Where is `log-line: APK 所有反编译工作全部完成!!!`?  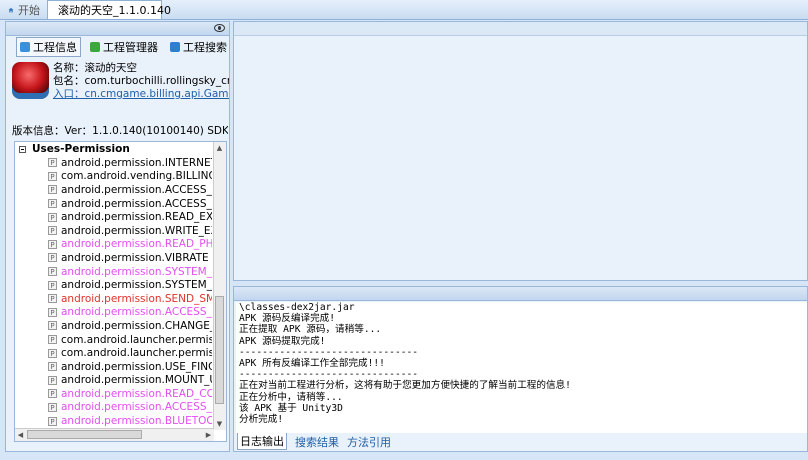
log-line: APK 所有反编译工作全部完成!!! is located at coordinates (312, 364).